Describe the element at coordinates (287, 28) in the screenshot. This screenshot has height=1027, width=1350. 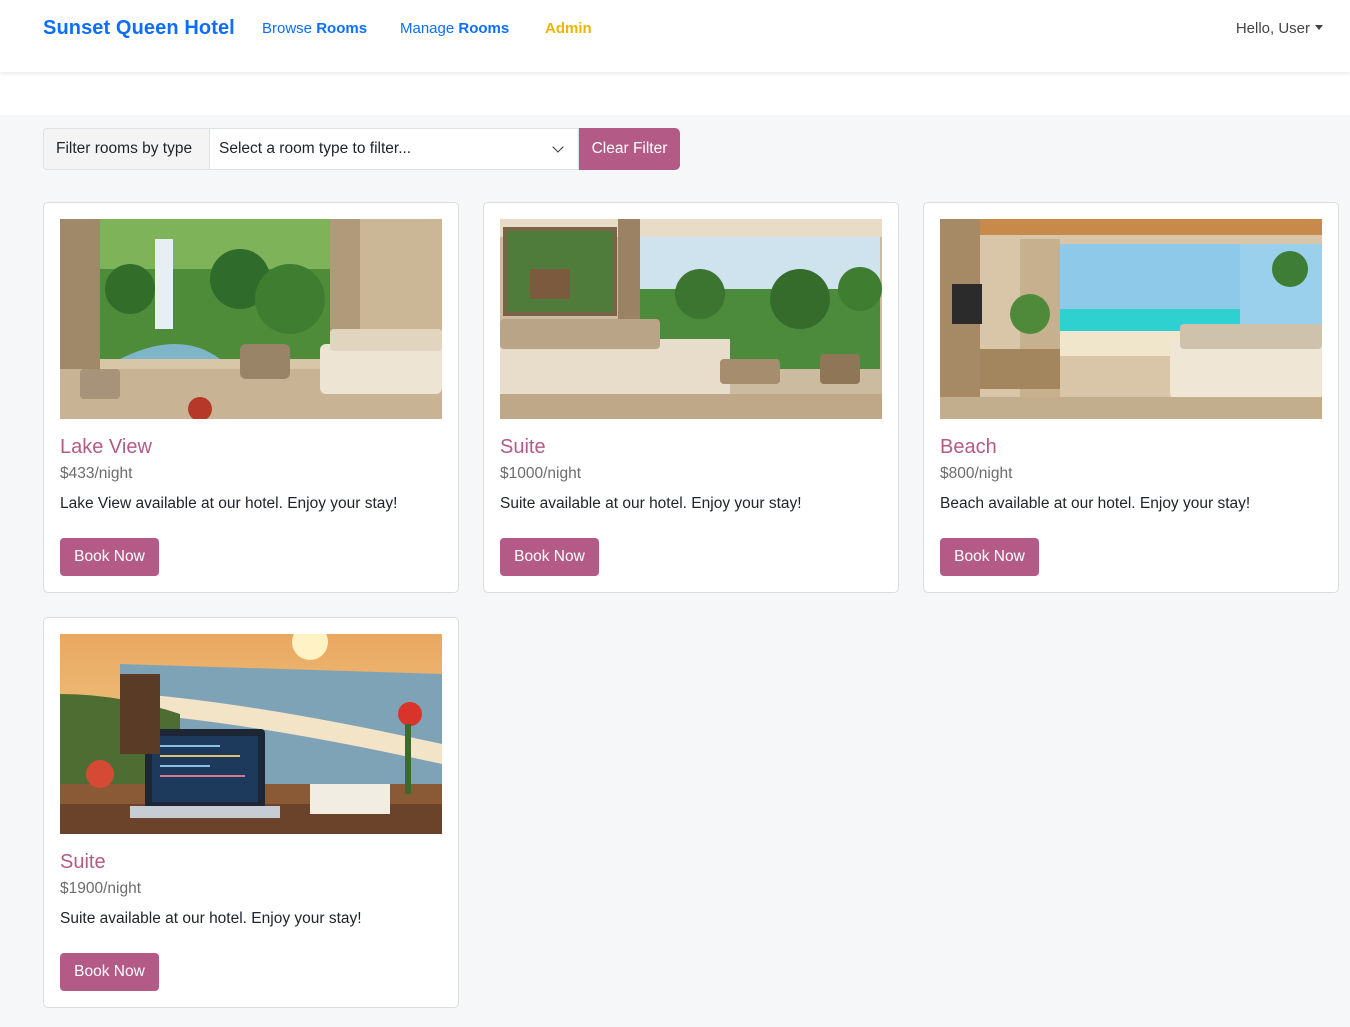
I see `nav-browse-prefix: Browse` at that location.